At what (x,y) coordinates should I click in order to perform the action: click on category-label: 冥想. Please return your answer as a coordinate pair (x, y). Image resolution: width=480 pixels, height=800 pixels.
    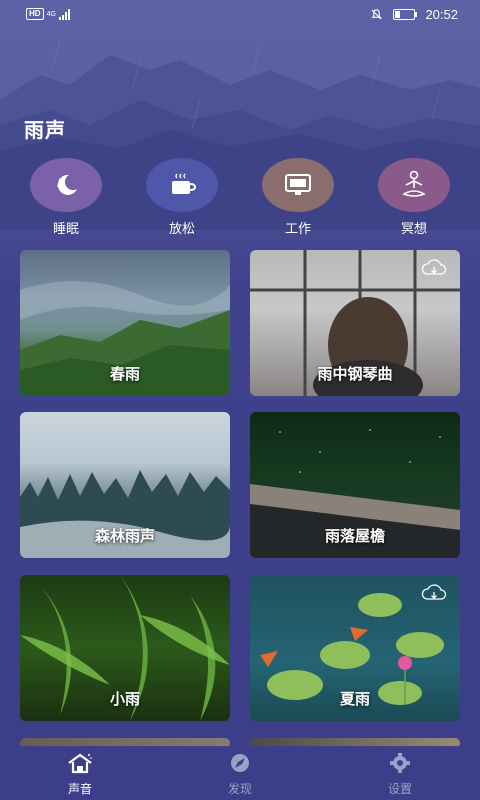
    Looking at the image, I should click on (413, 228).